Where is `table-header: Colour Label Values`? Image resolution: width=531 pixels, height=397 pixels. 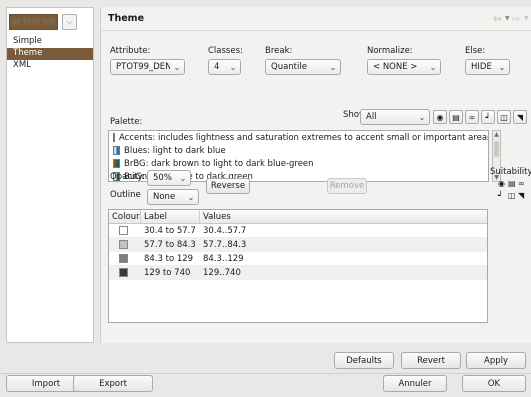 table-header: Colour Label Values is located at coordinates (298, 217).